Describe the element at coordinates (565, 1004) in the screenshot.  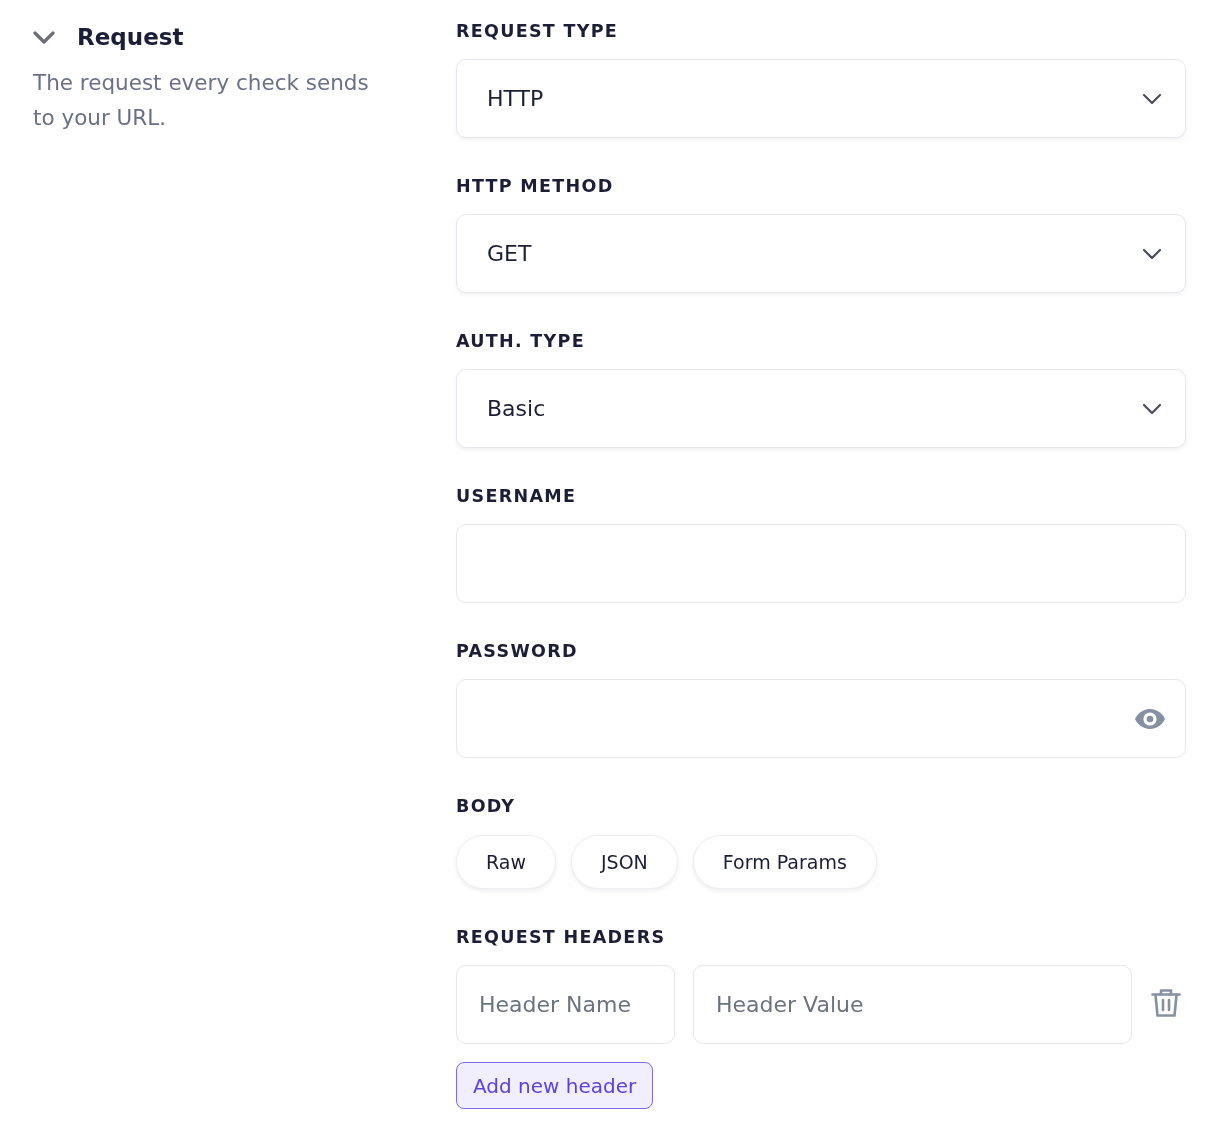
I see `header-name-field: Header Name` at that location.